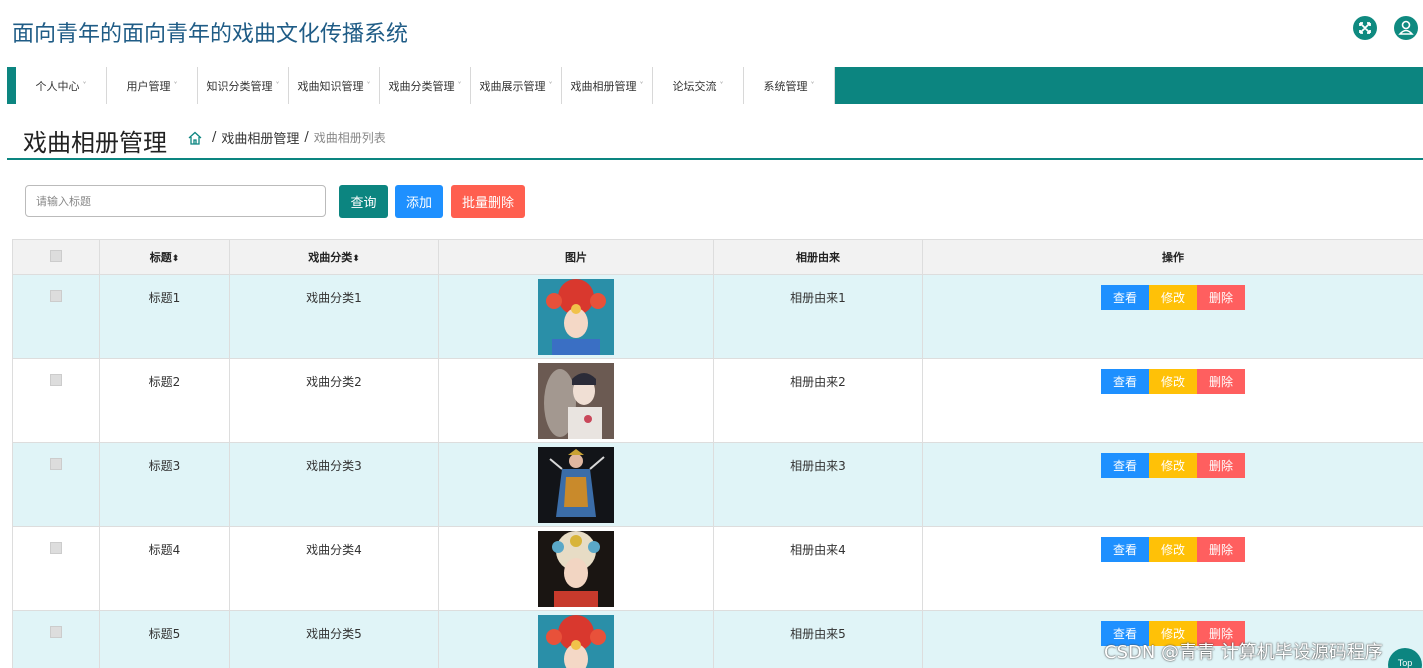 Image resolution: width=1423 pixels, height=668 pixels. I want to click on user-icon, so click(1406, 28).